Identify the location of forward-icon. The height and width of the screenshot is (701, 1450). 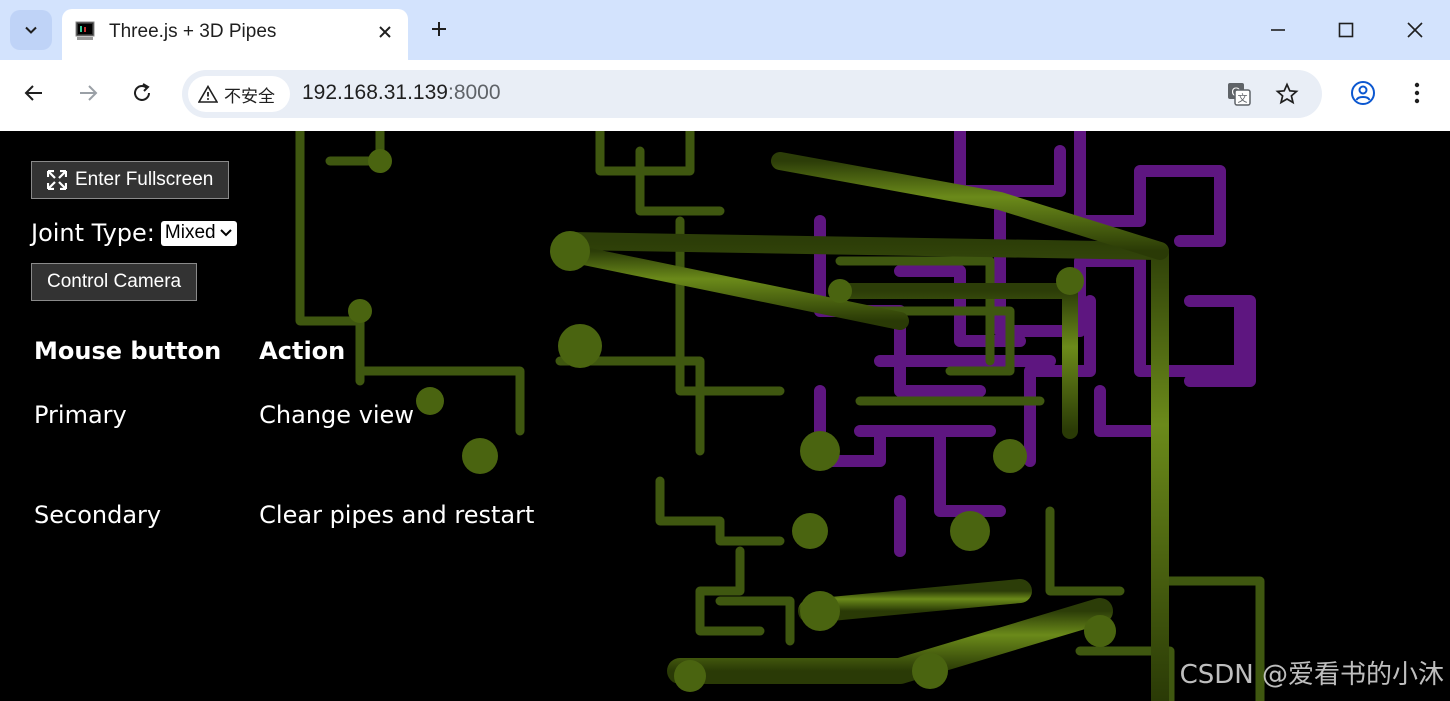
(89, 93).